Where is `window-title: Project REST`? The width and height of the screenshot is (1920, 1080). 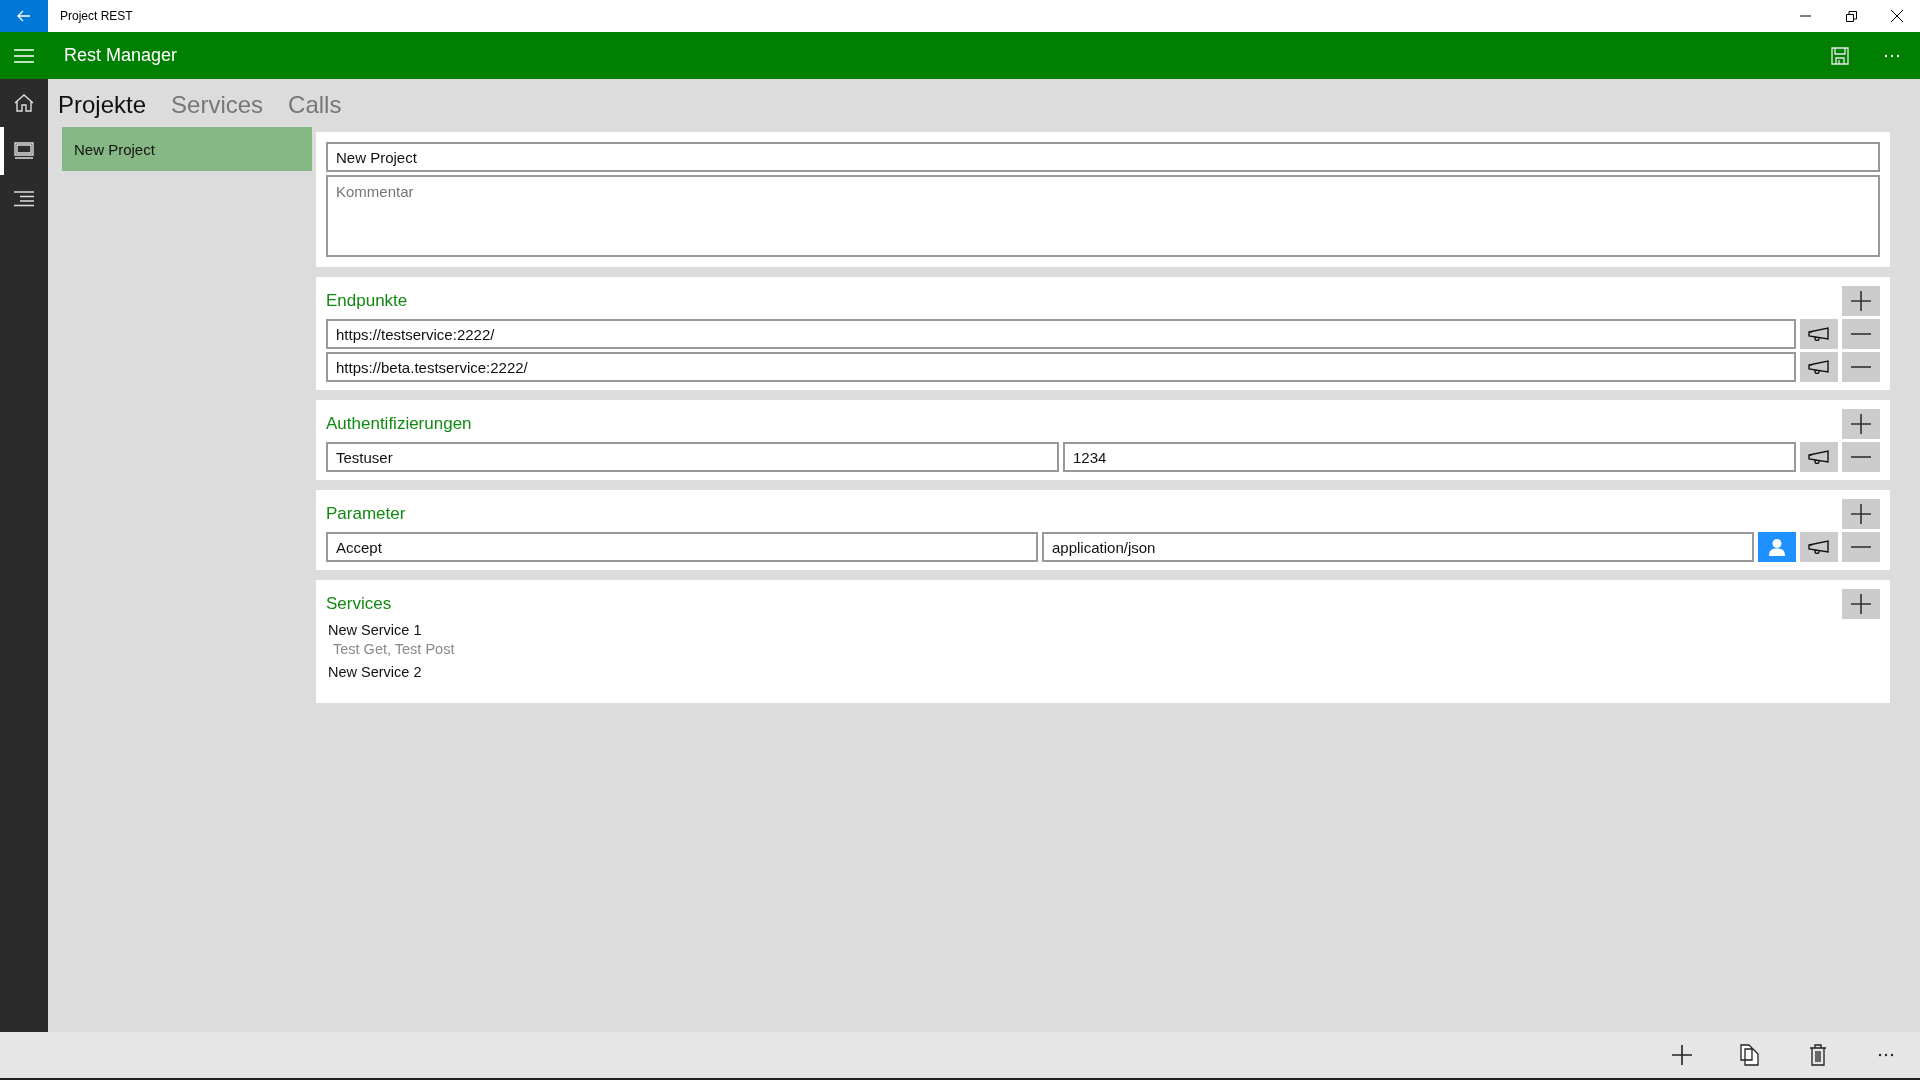
window-title: Project REST is located at coordinates (97, 16).